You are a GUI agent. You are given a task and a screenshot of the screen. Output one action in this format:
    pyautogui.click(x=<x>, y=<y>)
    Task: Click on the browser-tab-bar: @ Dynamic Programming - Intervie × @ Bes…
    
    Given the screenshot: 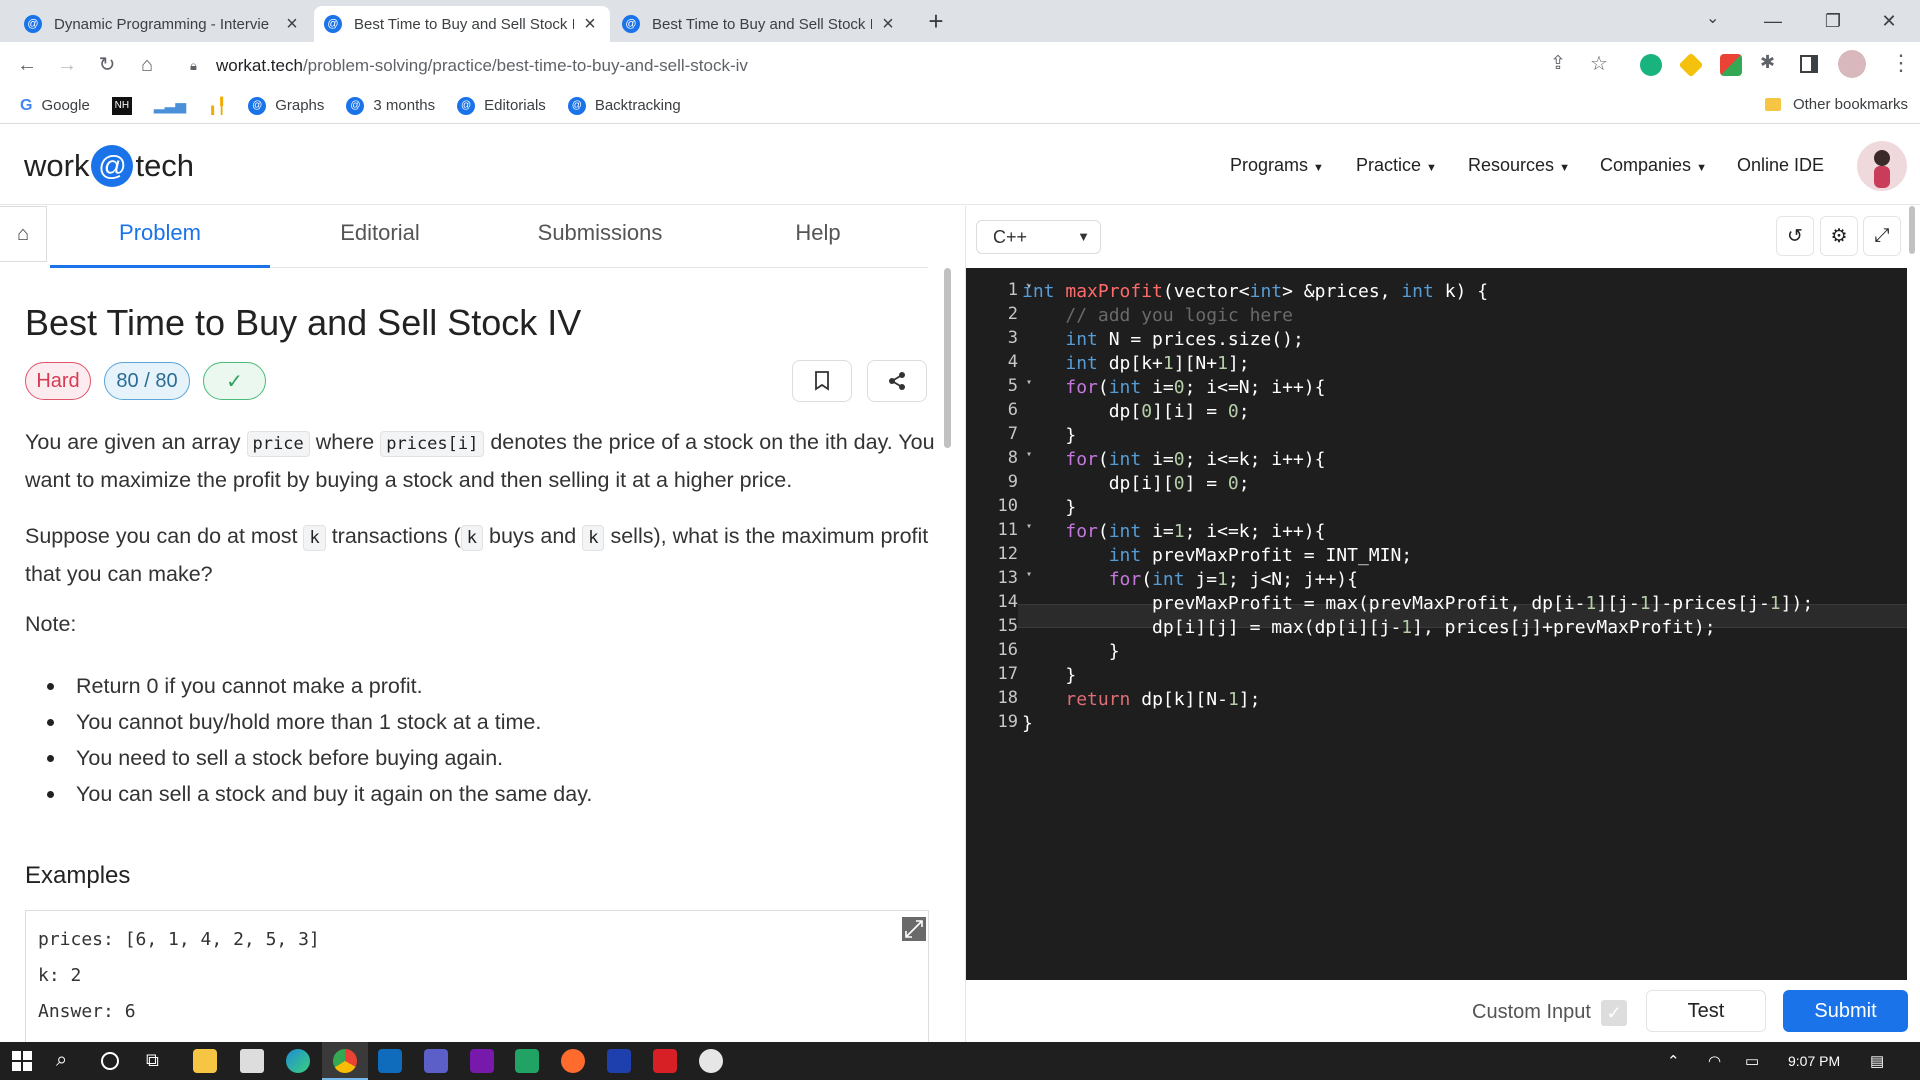 What is the action you would take?
    pyautogui.click(x=960, y=21)
    